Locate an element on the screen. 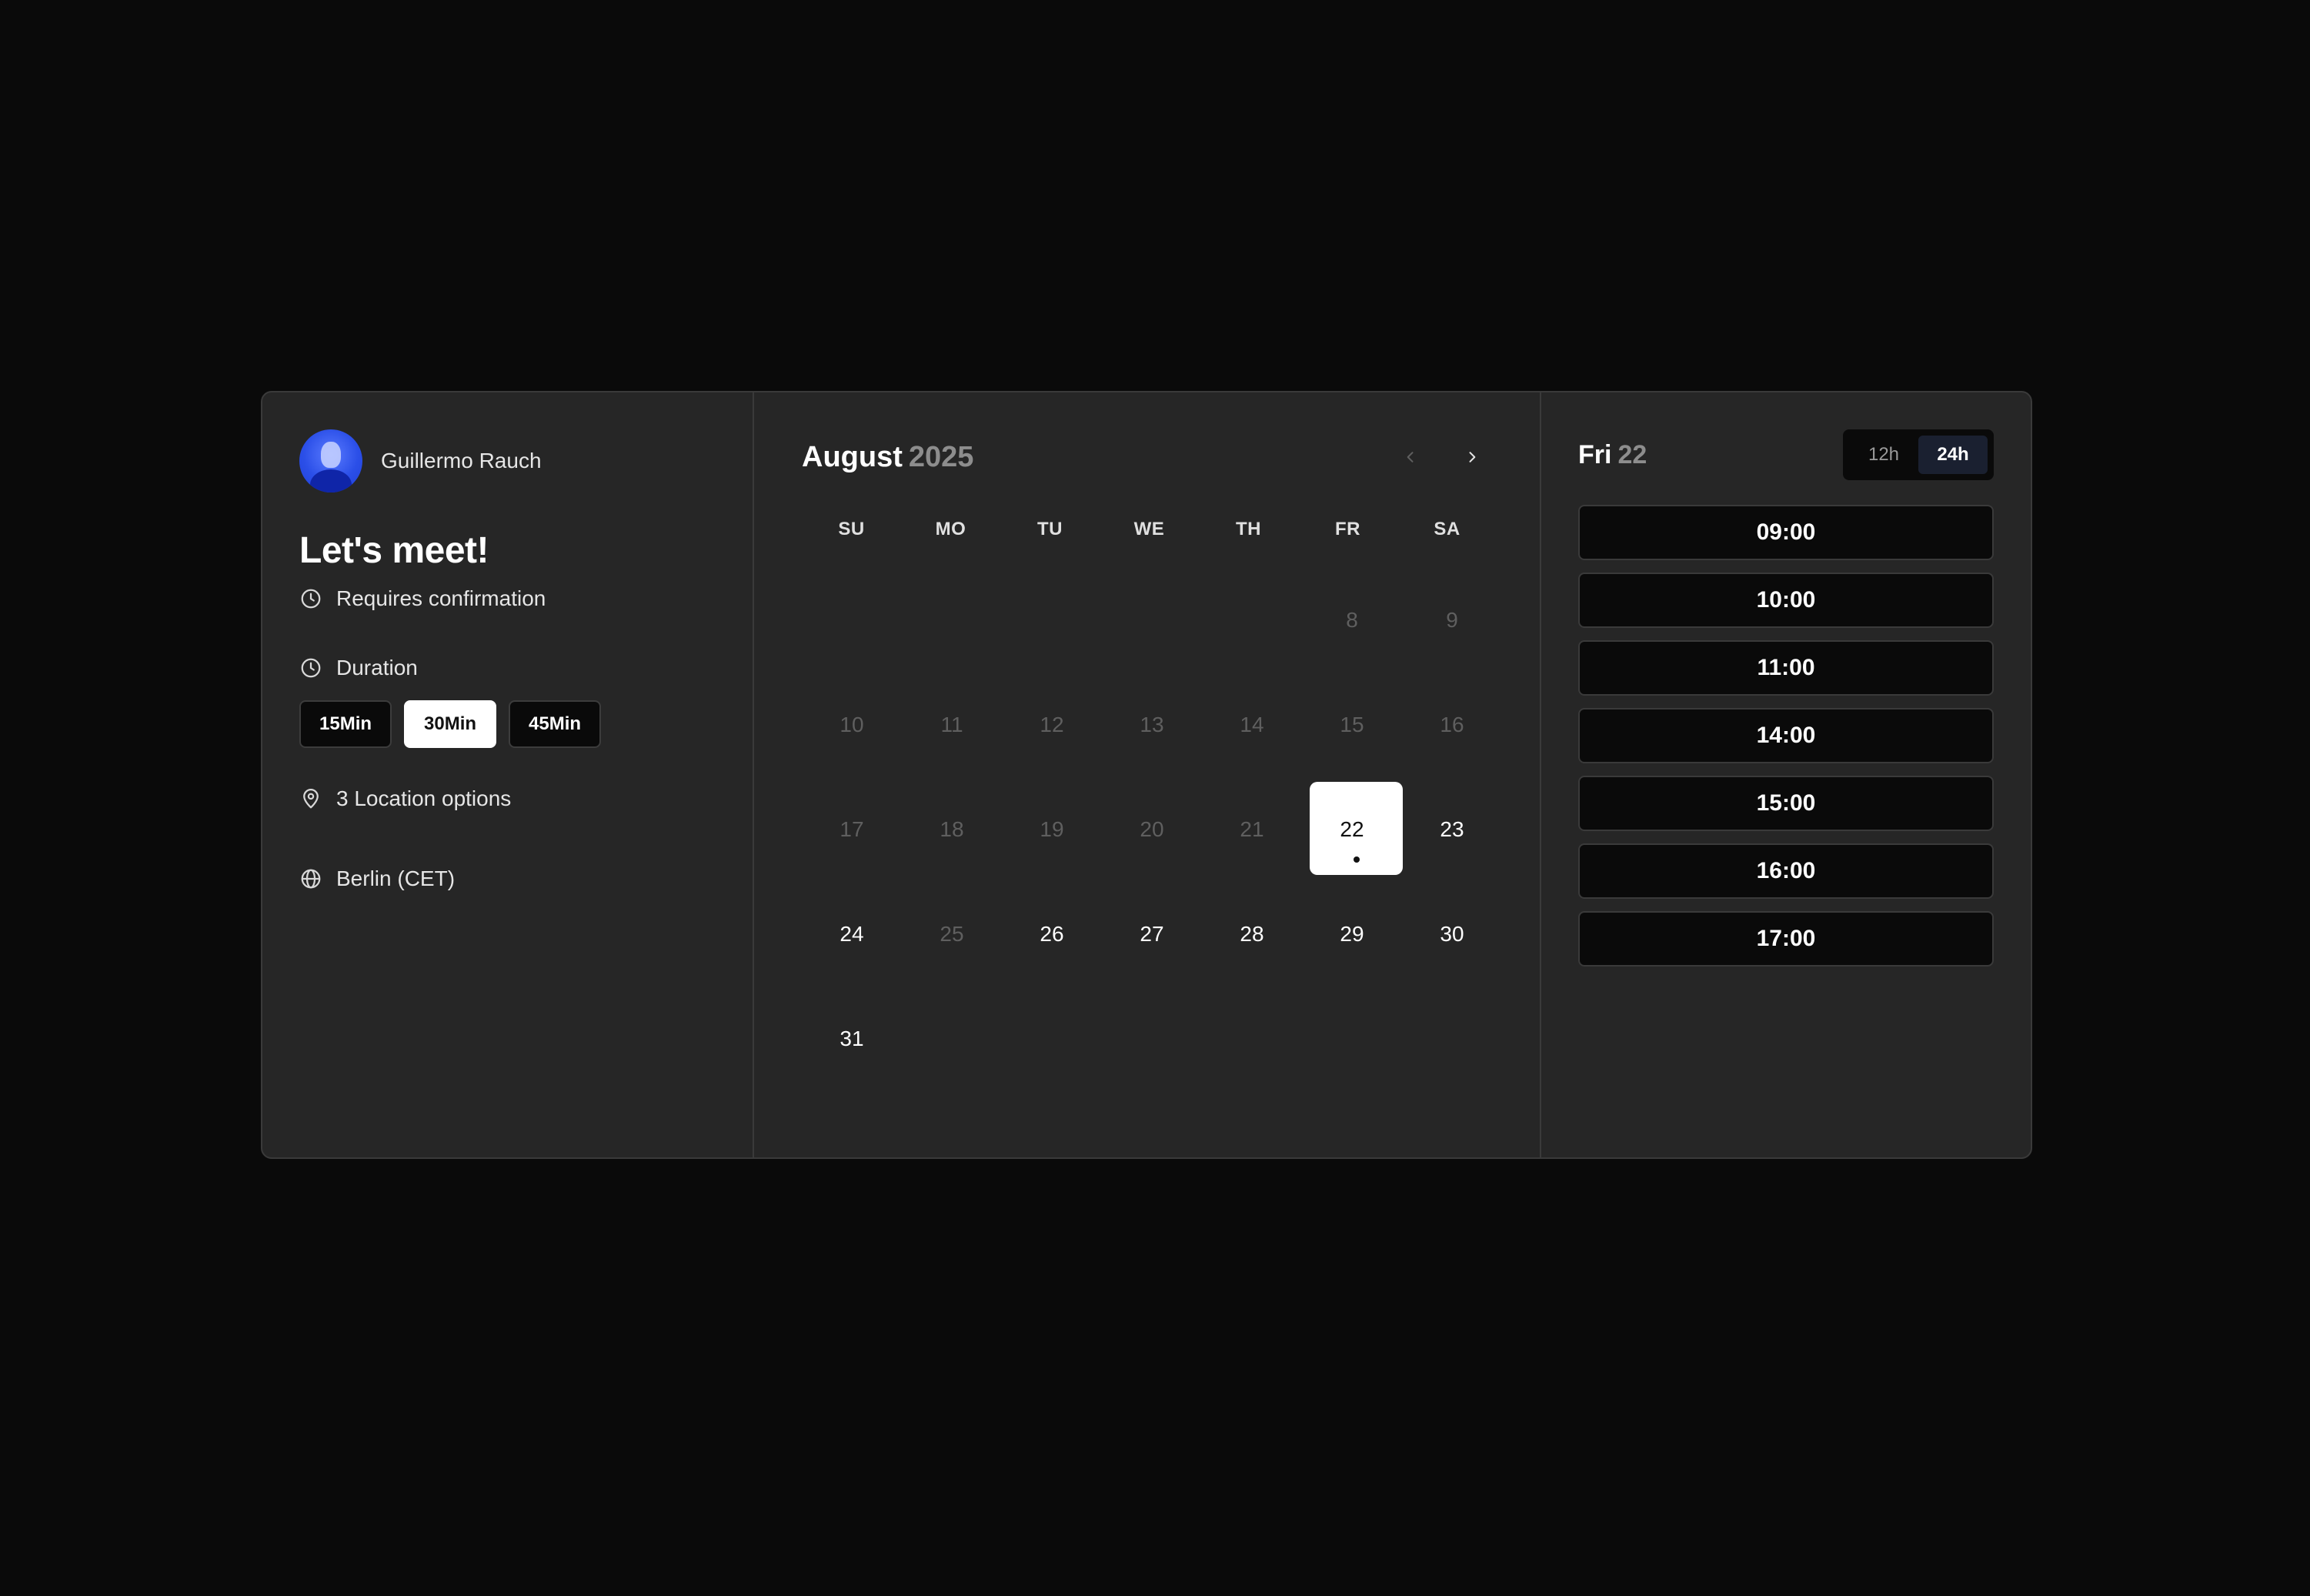  event-title: Let's meet! is located at coordinates (394, 550).